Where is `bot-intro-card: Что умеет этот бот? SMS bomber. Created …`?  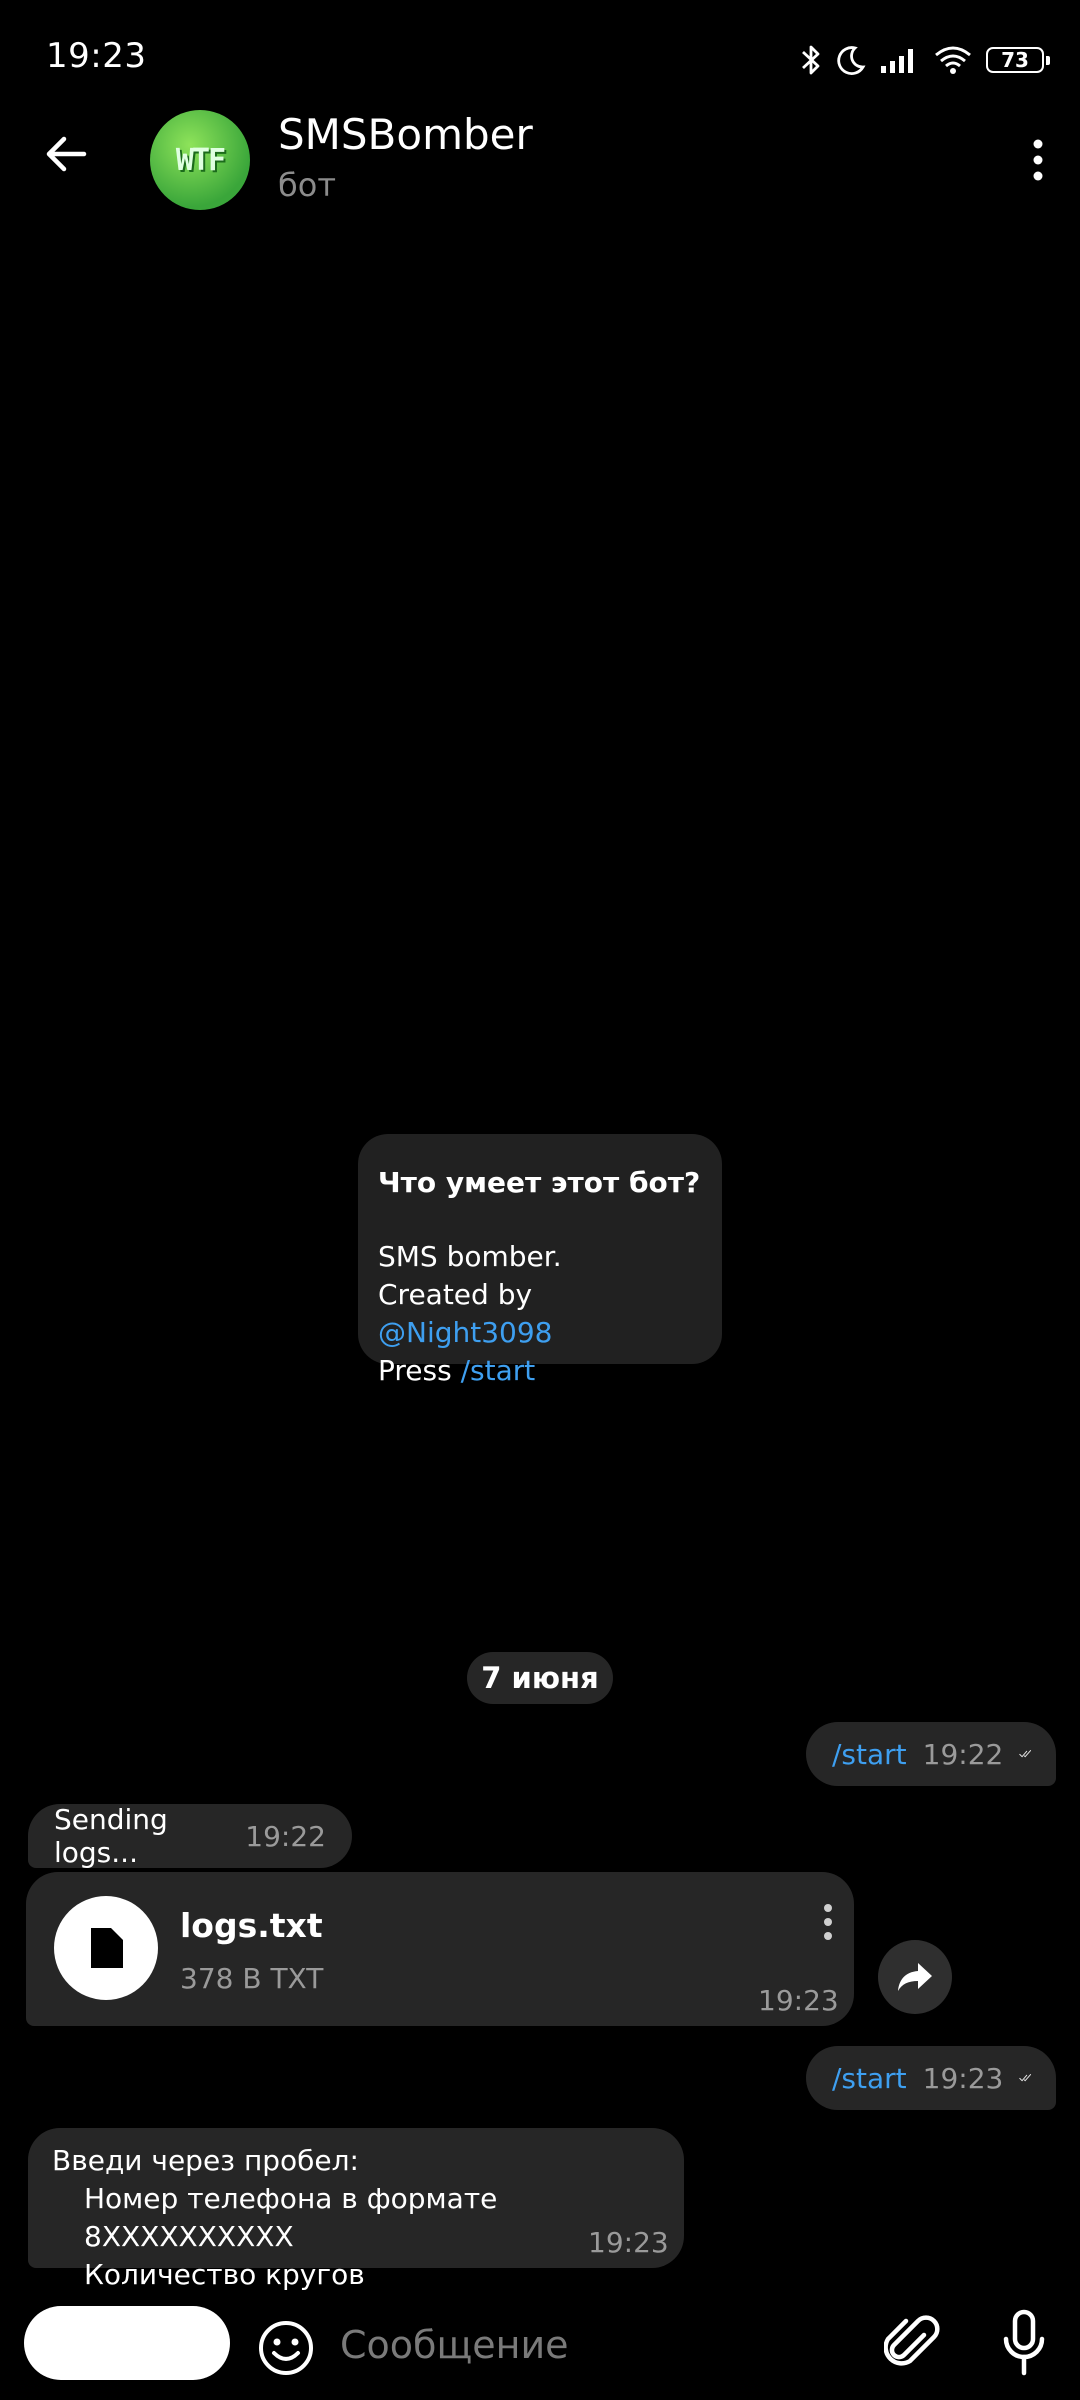 bot-intro-card: Что умеет этот бот? SMS bomber. Created … is located at coordinates (540, 1260).